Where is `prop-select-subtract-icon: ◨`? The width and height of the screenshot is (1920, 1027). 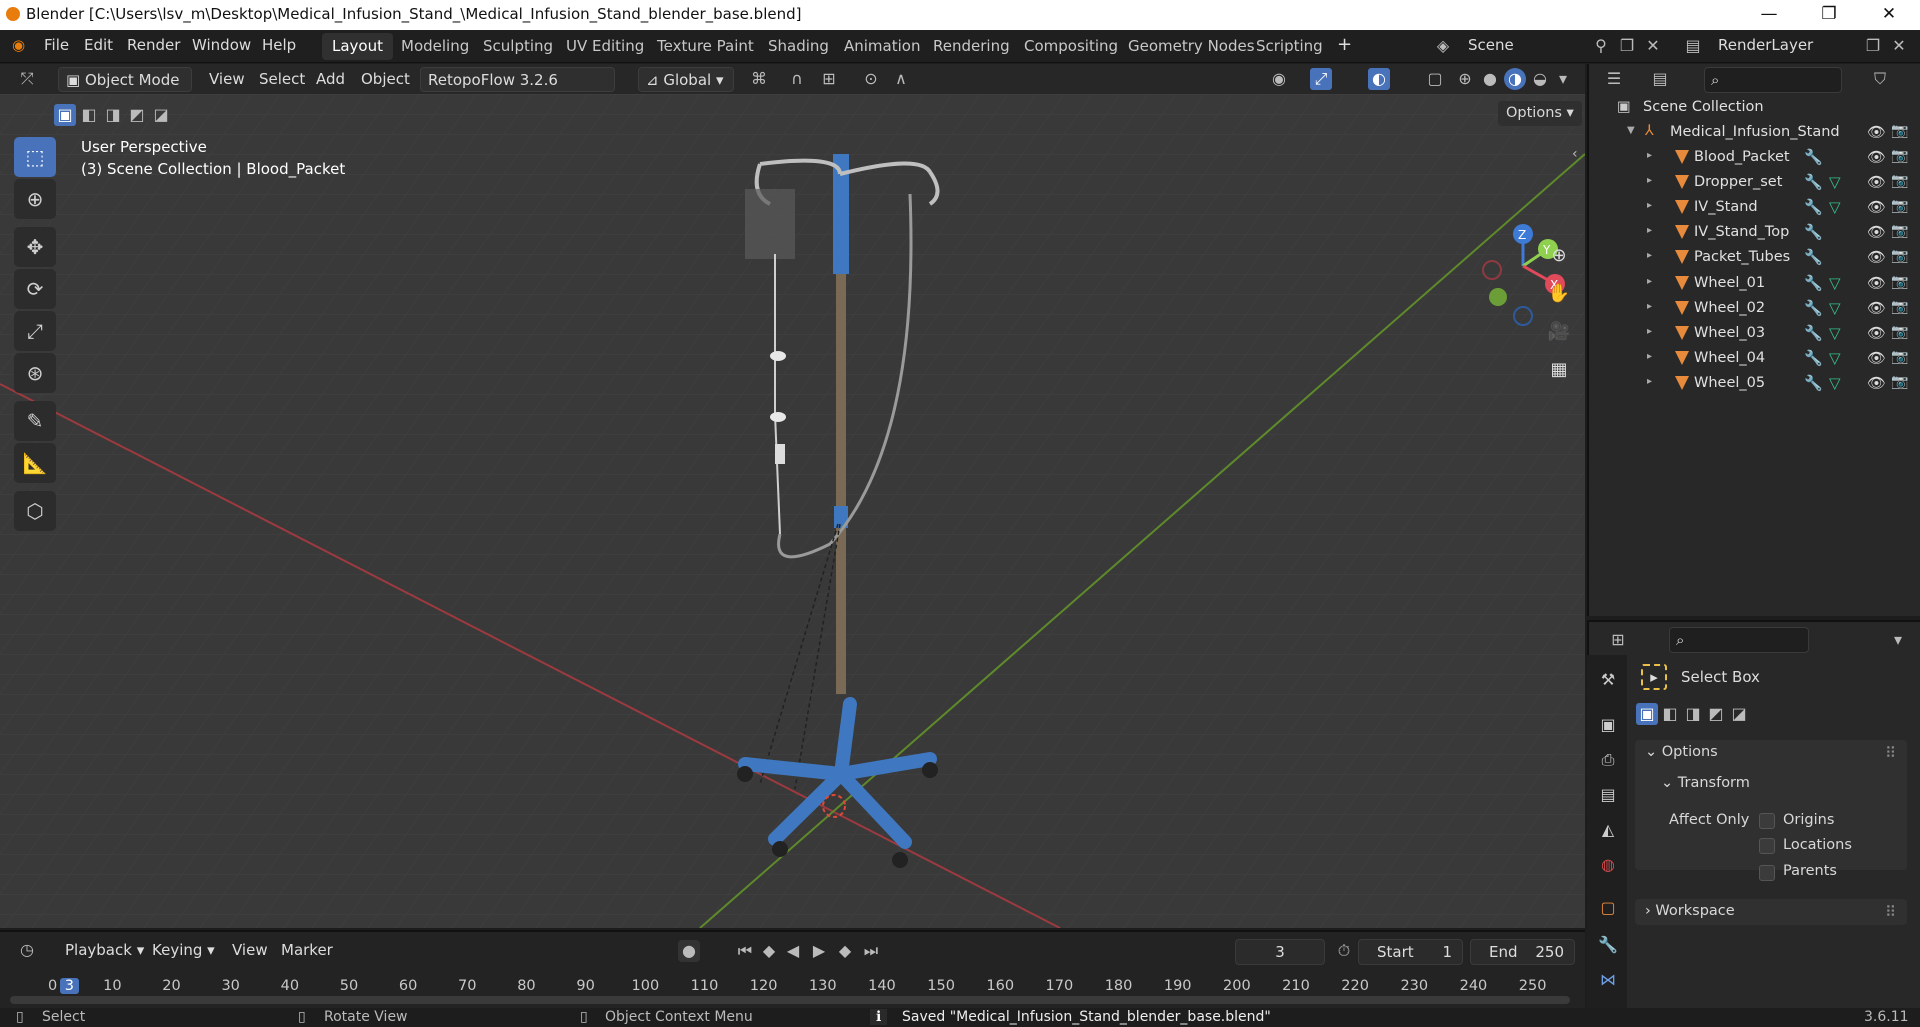 prop-select-subtract-icon: ◨ is located at coordinates (1693, 714).